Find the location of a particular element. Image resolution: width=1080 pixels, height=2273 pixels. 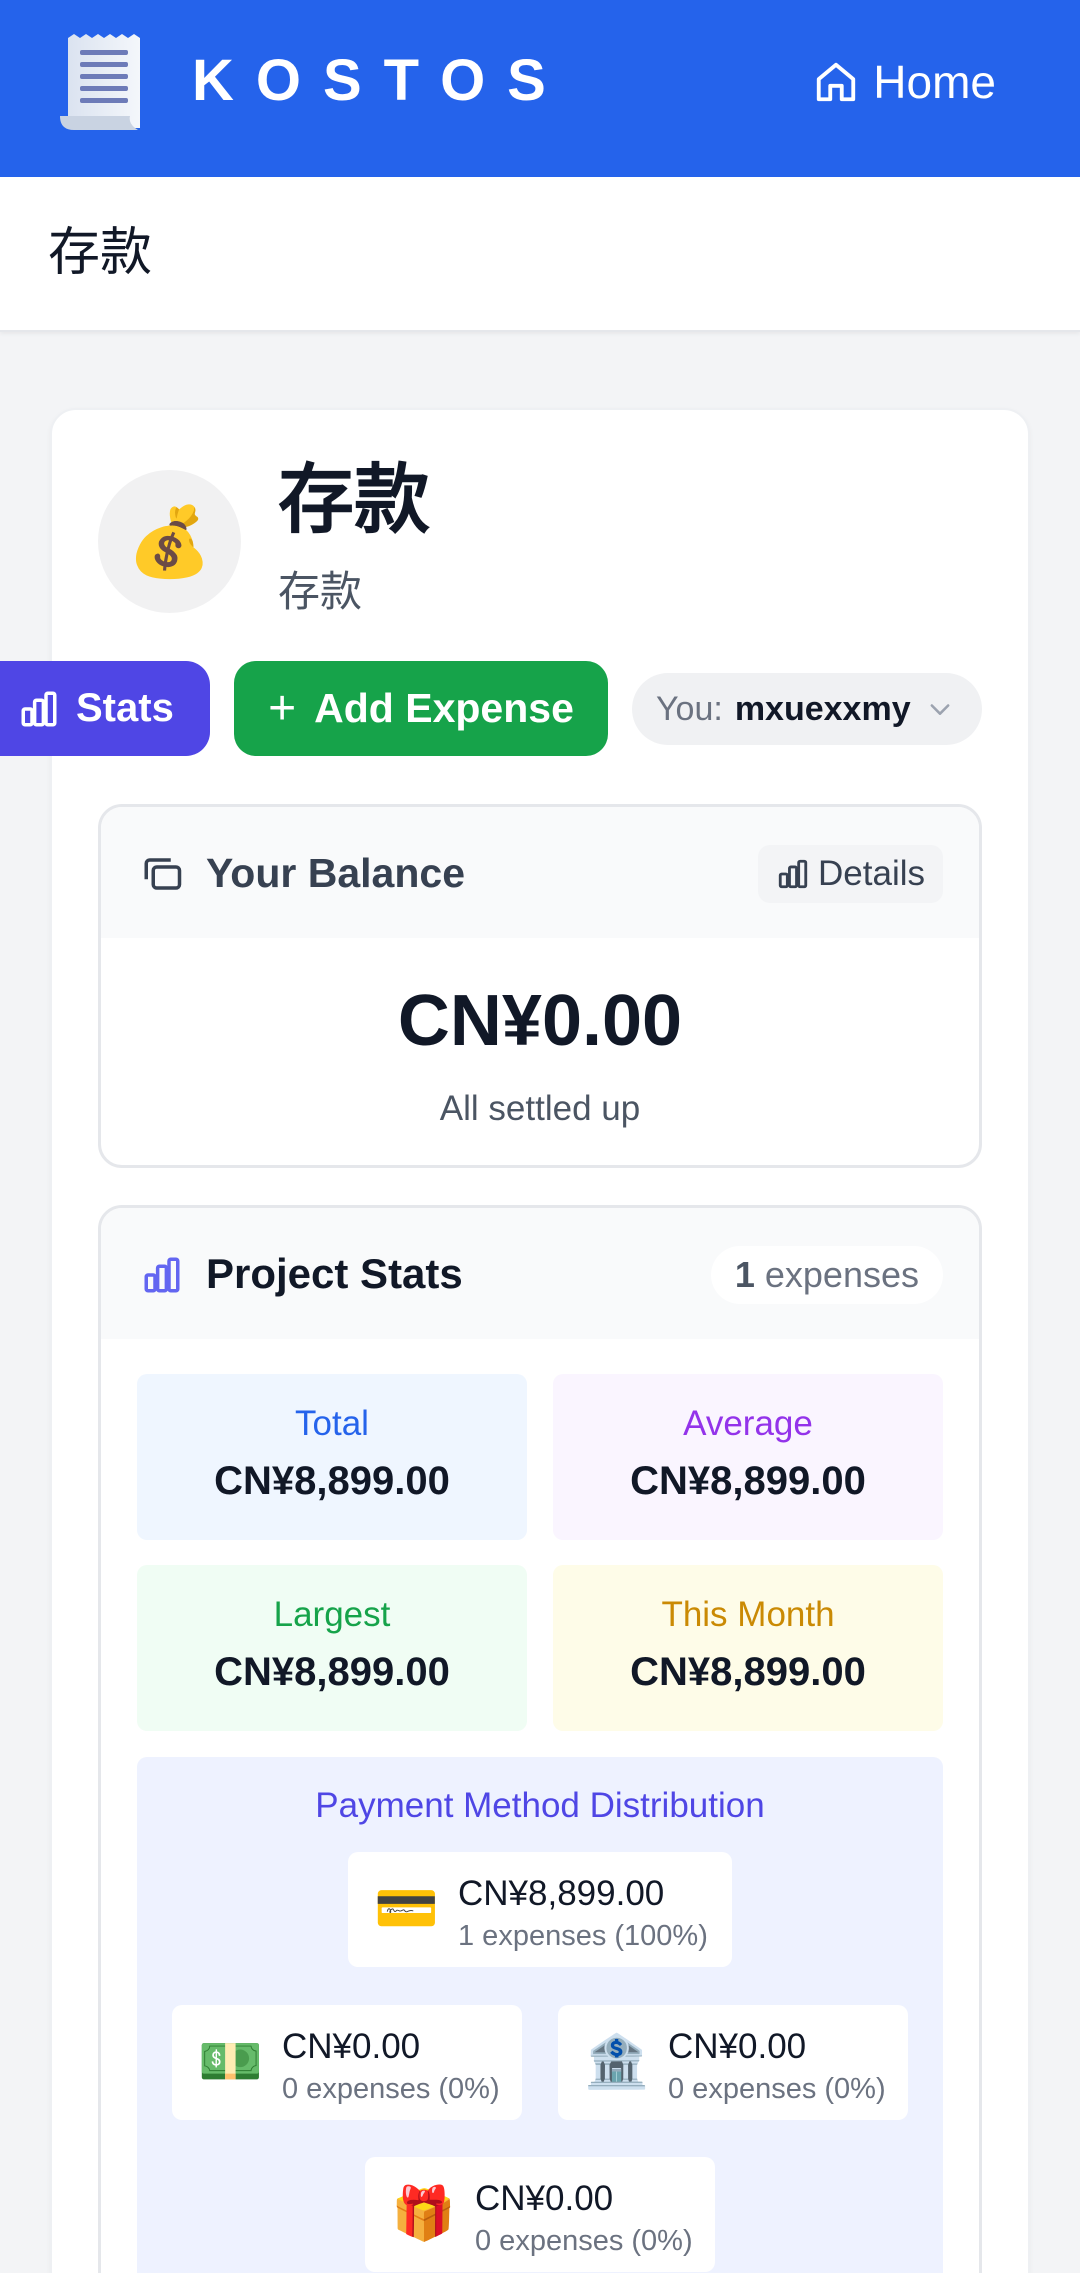

stat-this-month: This Month CN¥8,899.00 is located at coordinates (748, 1648).